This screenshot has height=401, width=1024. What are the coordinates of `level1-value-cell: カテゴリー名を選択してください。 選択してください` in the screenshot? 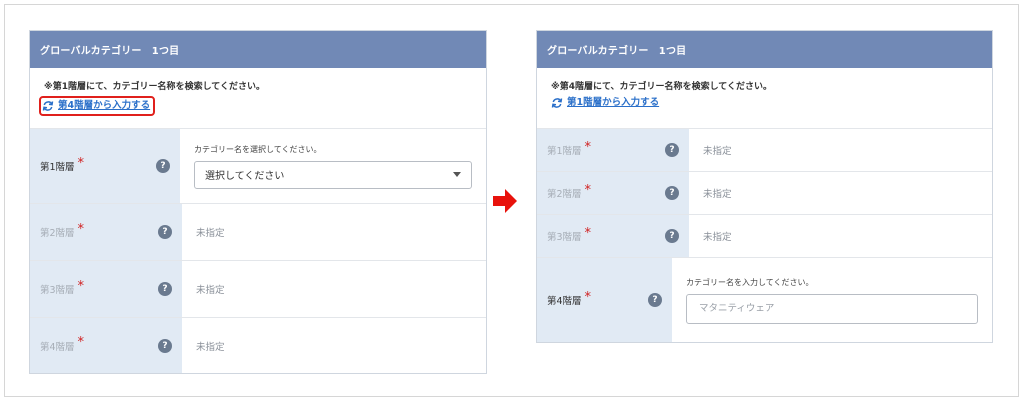 It's located at (333, 166).